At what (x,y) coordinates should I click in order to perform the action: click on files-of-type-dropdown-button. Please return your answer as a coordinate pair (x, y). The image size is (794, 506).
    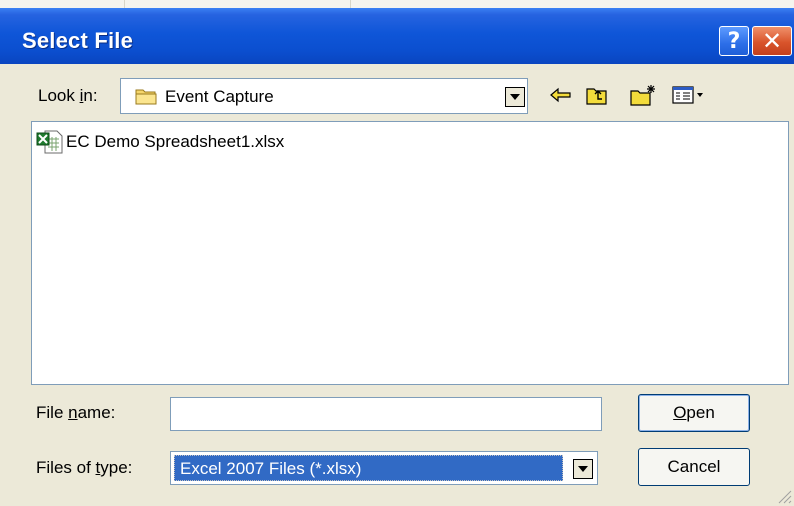
    Looking at the image, I should click on (583, 469).